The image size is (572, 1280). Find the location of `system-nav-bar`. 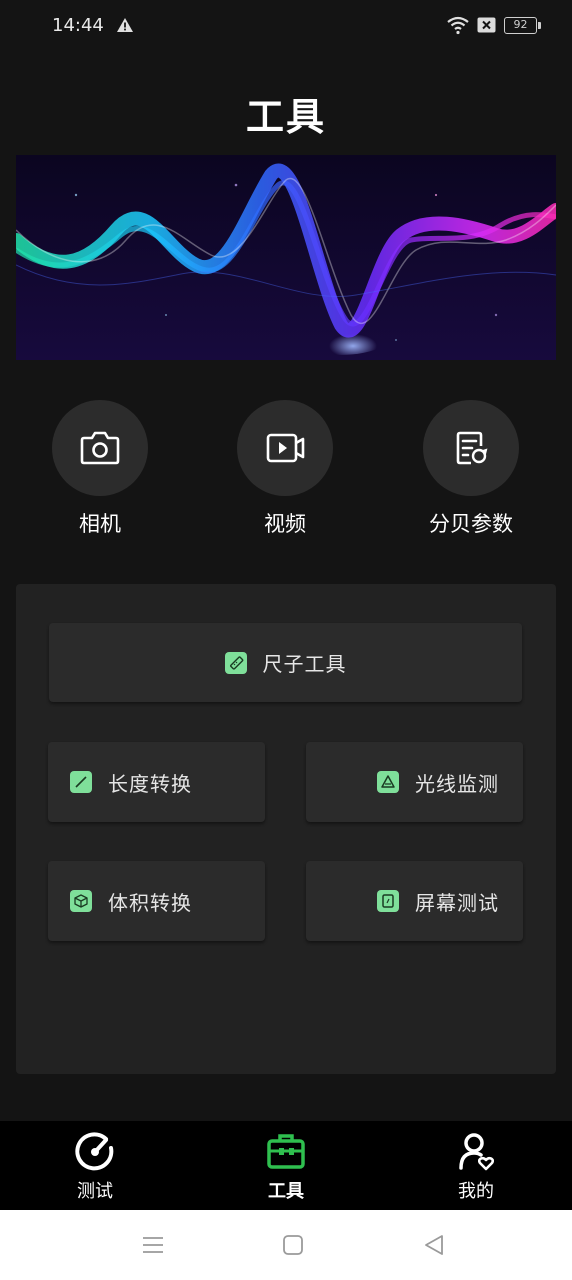

system-nav-bar is located at coordinates (286, 1245).